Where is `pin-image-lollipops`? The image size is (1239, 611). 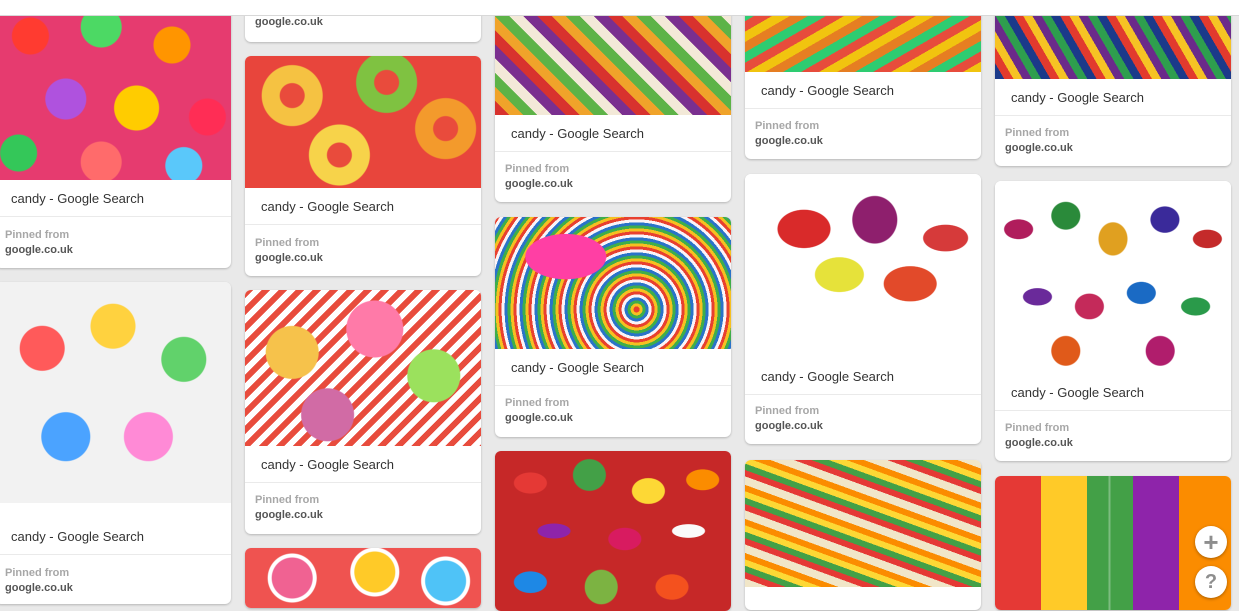
pin-image-lollipops is located at coordinates (363, 578).